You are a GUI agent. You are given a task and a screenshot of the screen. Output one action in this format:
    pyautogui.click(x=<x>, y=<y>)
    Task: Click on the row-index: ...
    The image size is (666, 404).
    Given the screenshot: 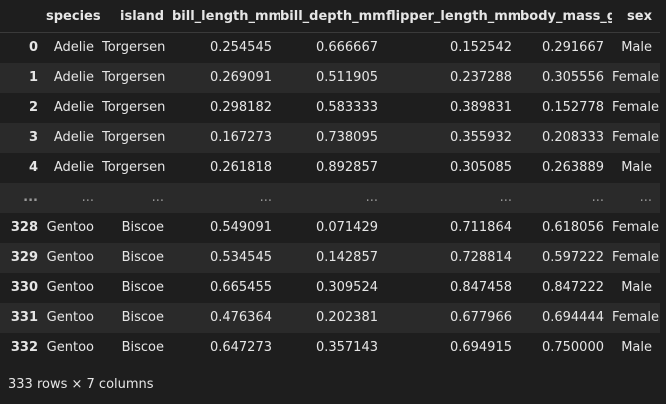 What is the action you would take?
    pyautogui.click(x=30, y=197)
    